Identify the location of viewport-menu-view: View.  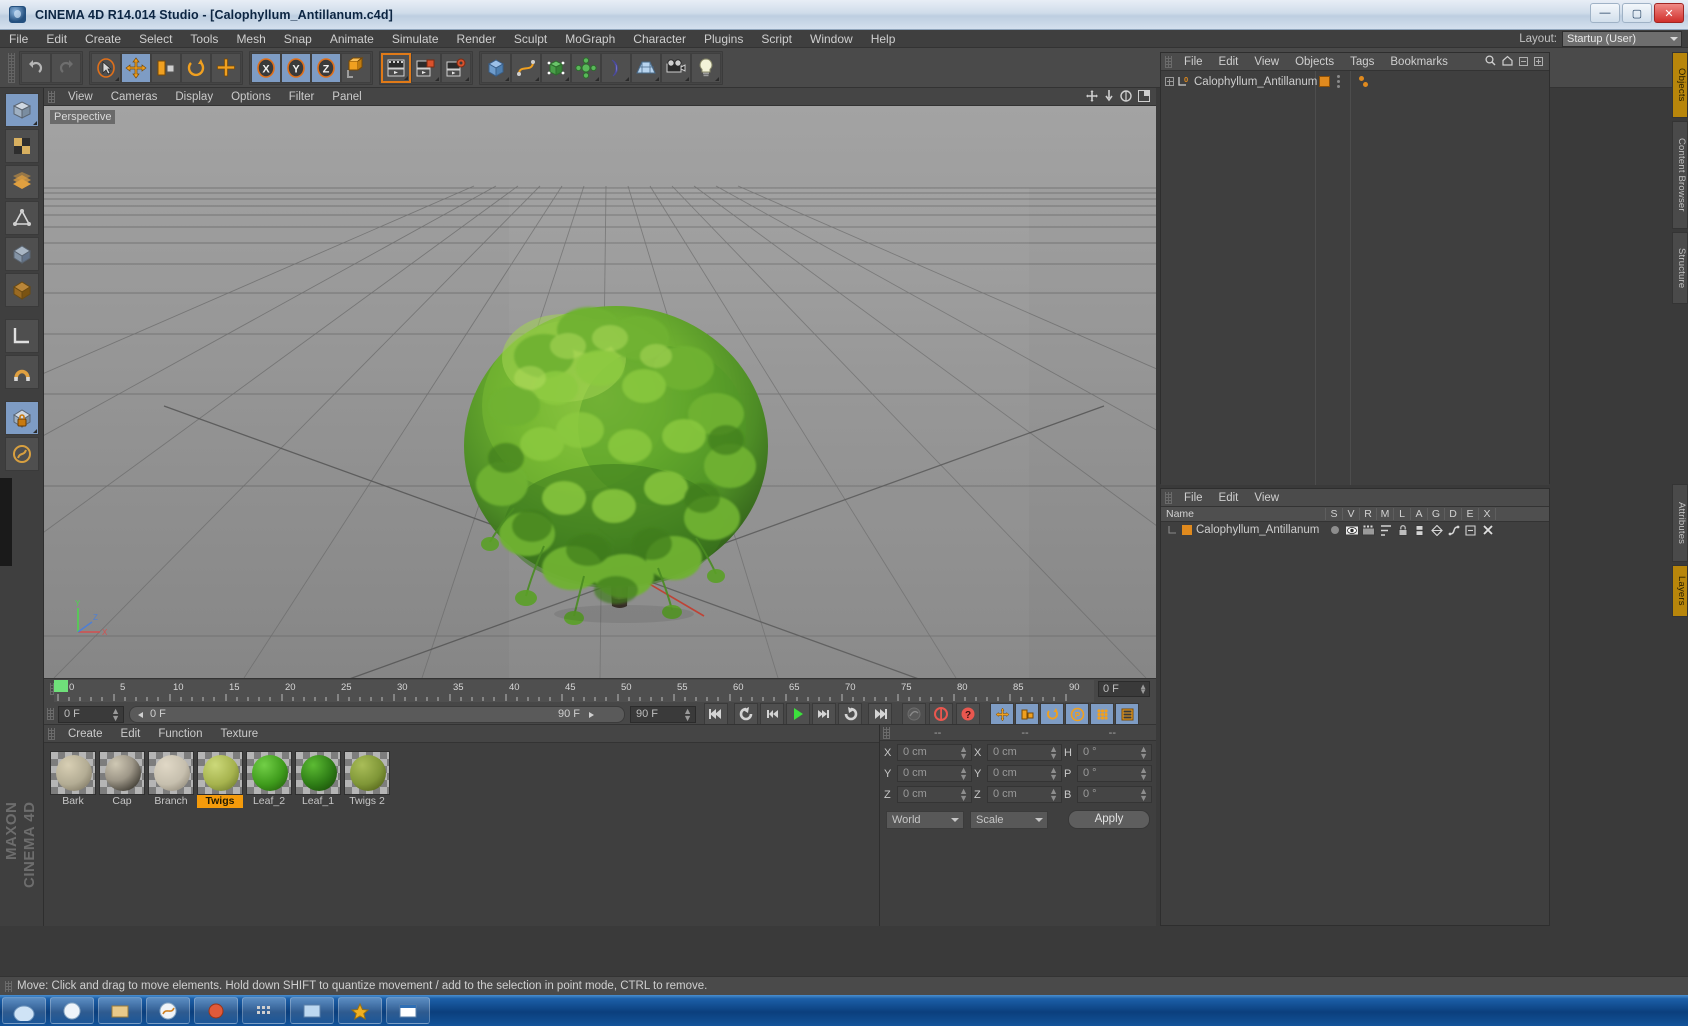
(80, 97).